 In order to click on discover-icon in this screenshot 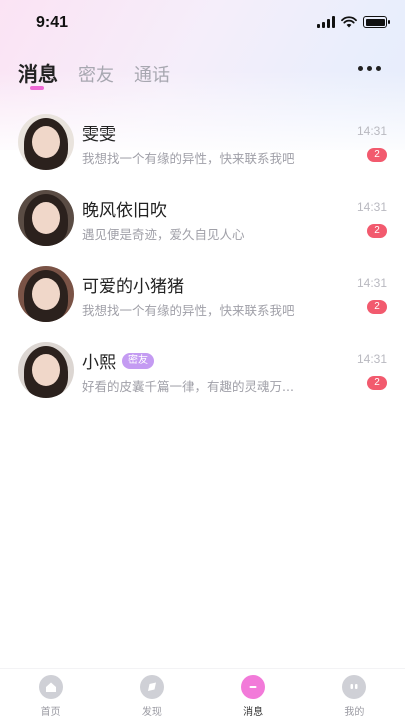, I will do `click(151, 687)`.